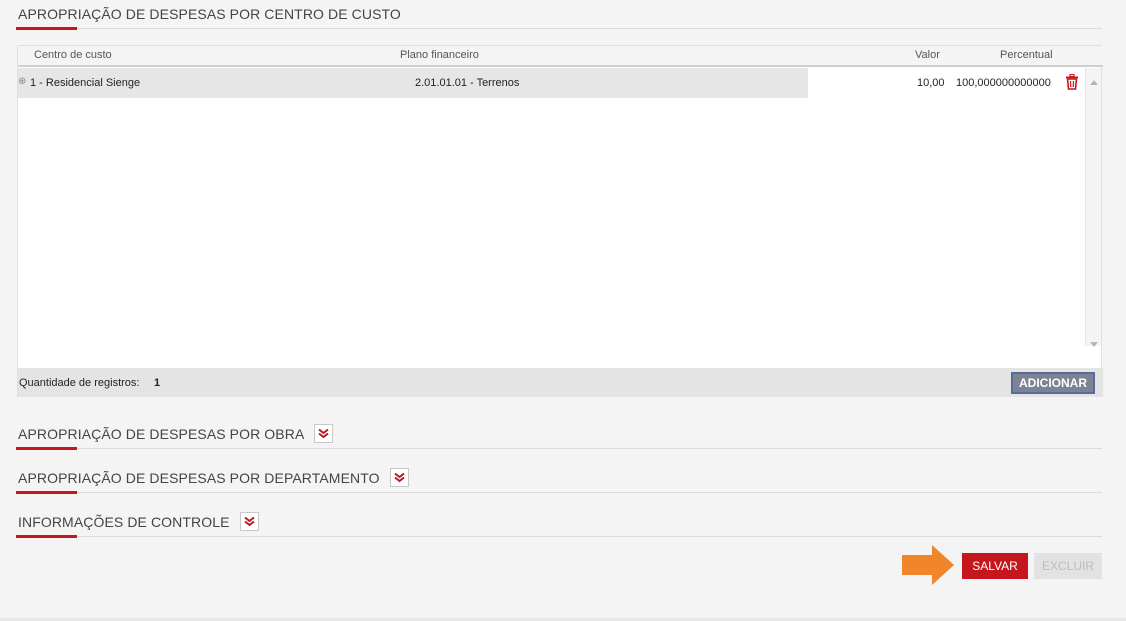 This screenshot has height=621, width=1126. Describe the element at coordinates (199, 477) in the screenshot. I see `section-title-departamento-label: APROPRIAÇÃO DE DESPESAS POR DEPARTAMENTO` at that location.